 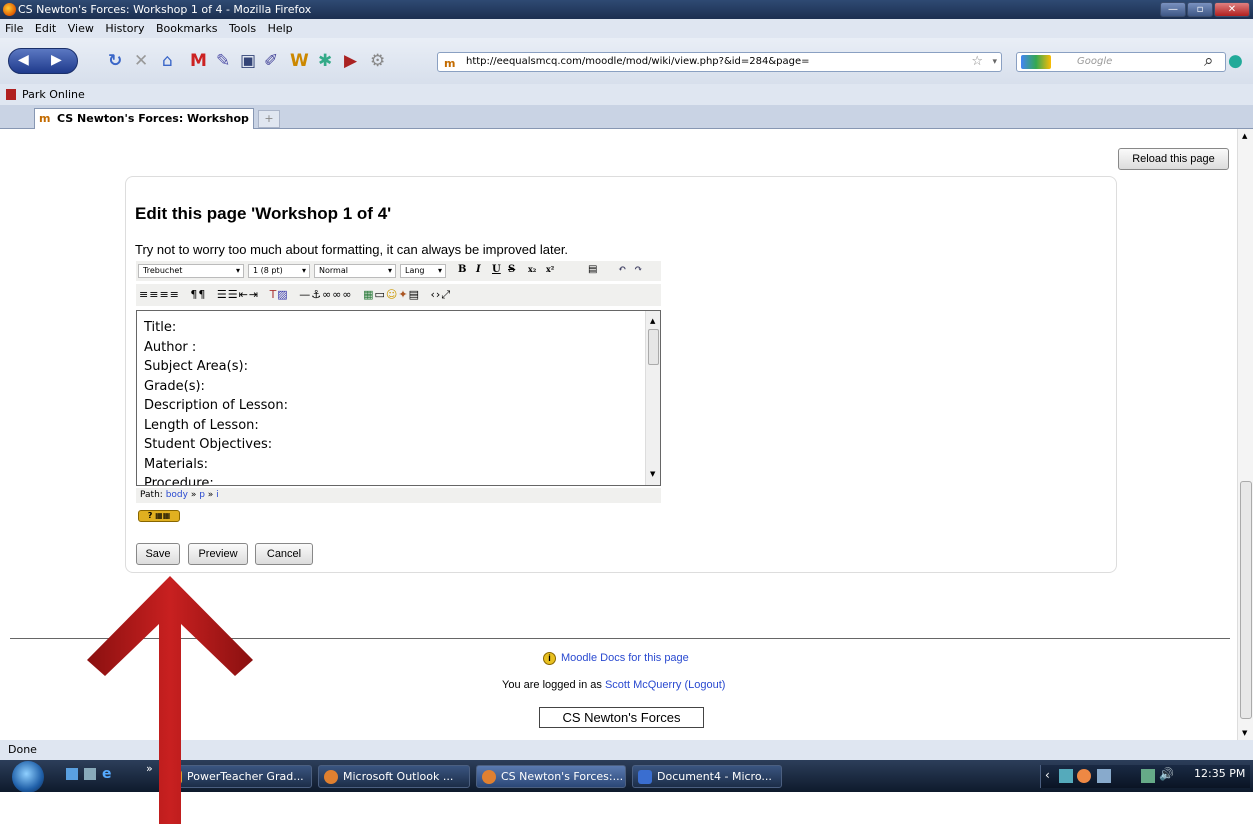 I want to click on style-select: Normal ▾, so click(x=355, y=271).